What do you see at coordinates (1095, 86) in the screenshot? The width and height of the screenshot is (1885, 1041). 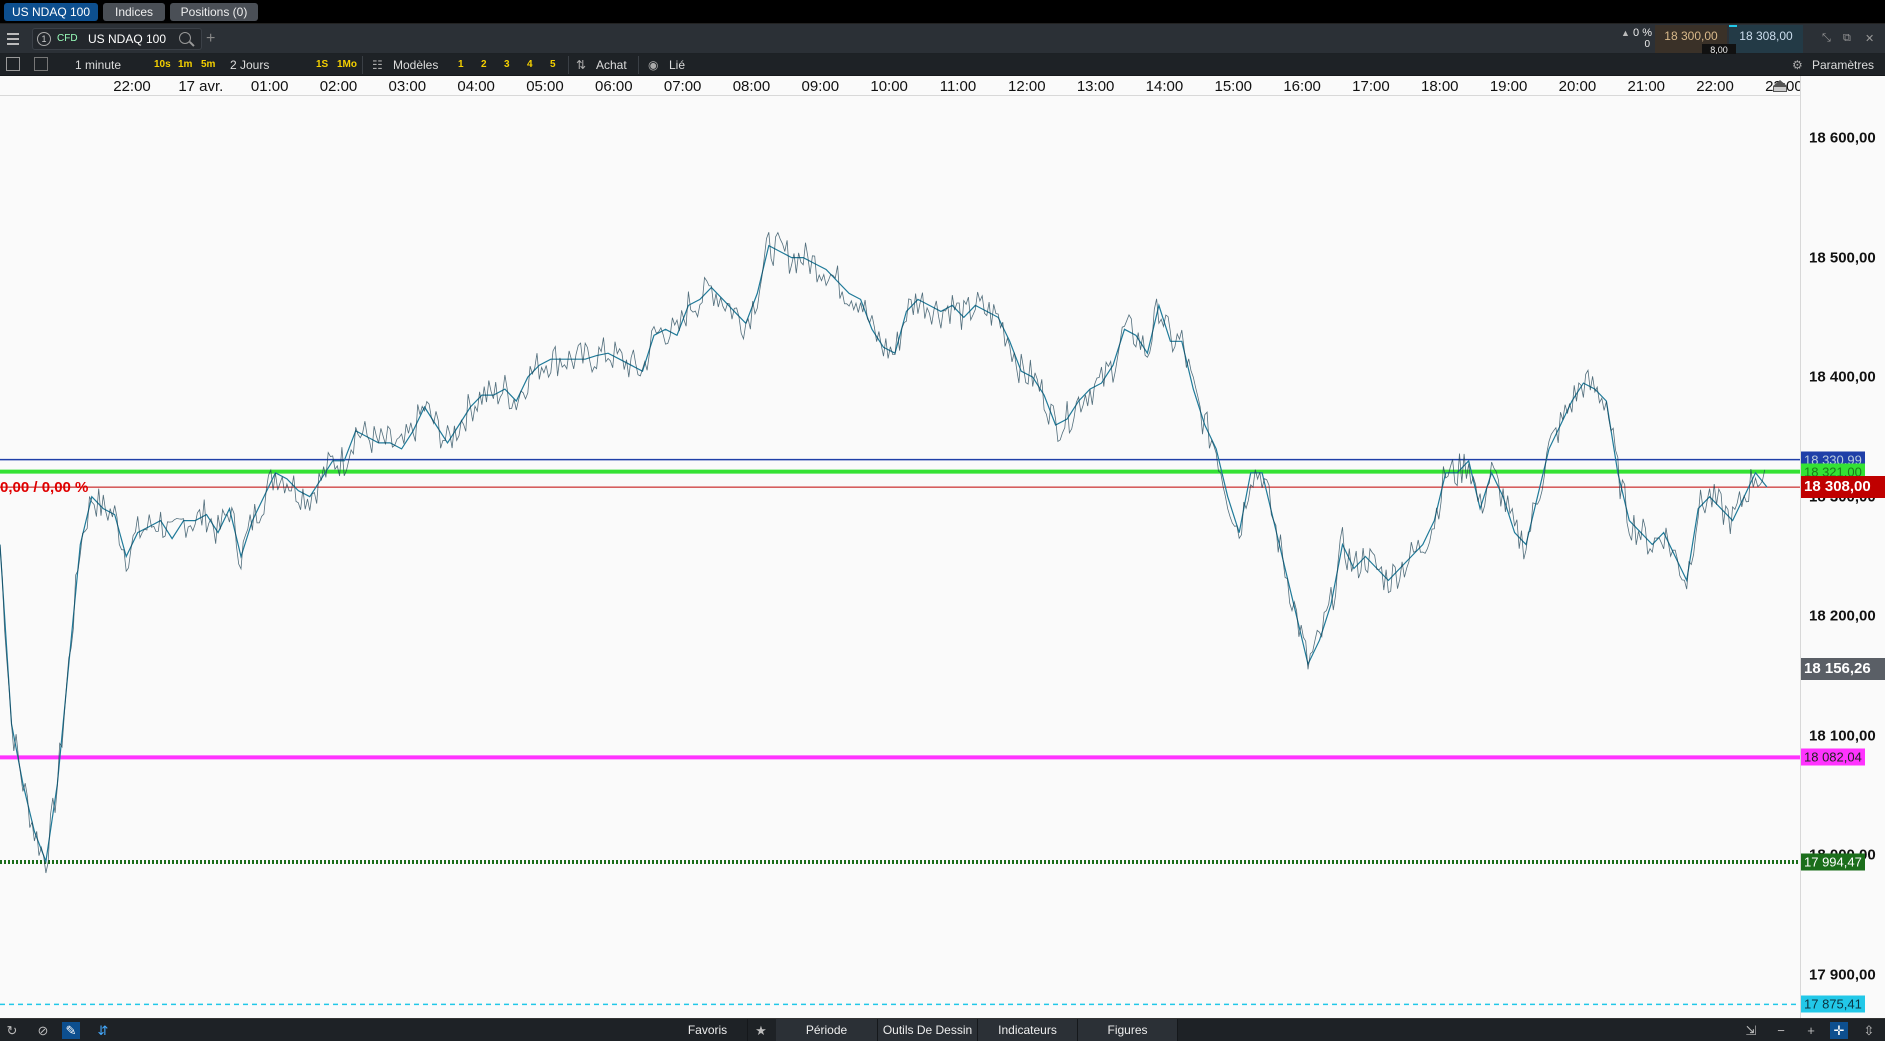 I see `time-tick-label: 13:00` at bounding box center [1095, 86].